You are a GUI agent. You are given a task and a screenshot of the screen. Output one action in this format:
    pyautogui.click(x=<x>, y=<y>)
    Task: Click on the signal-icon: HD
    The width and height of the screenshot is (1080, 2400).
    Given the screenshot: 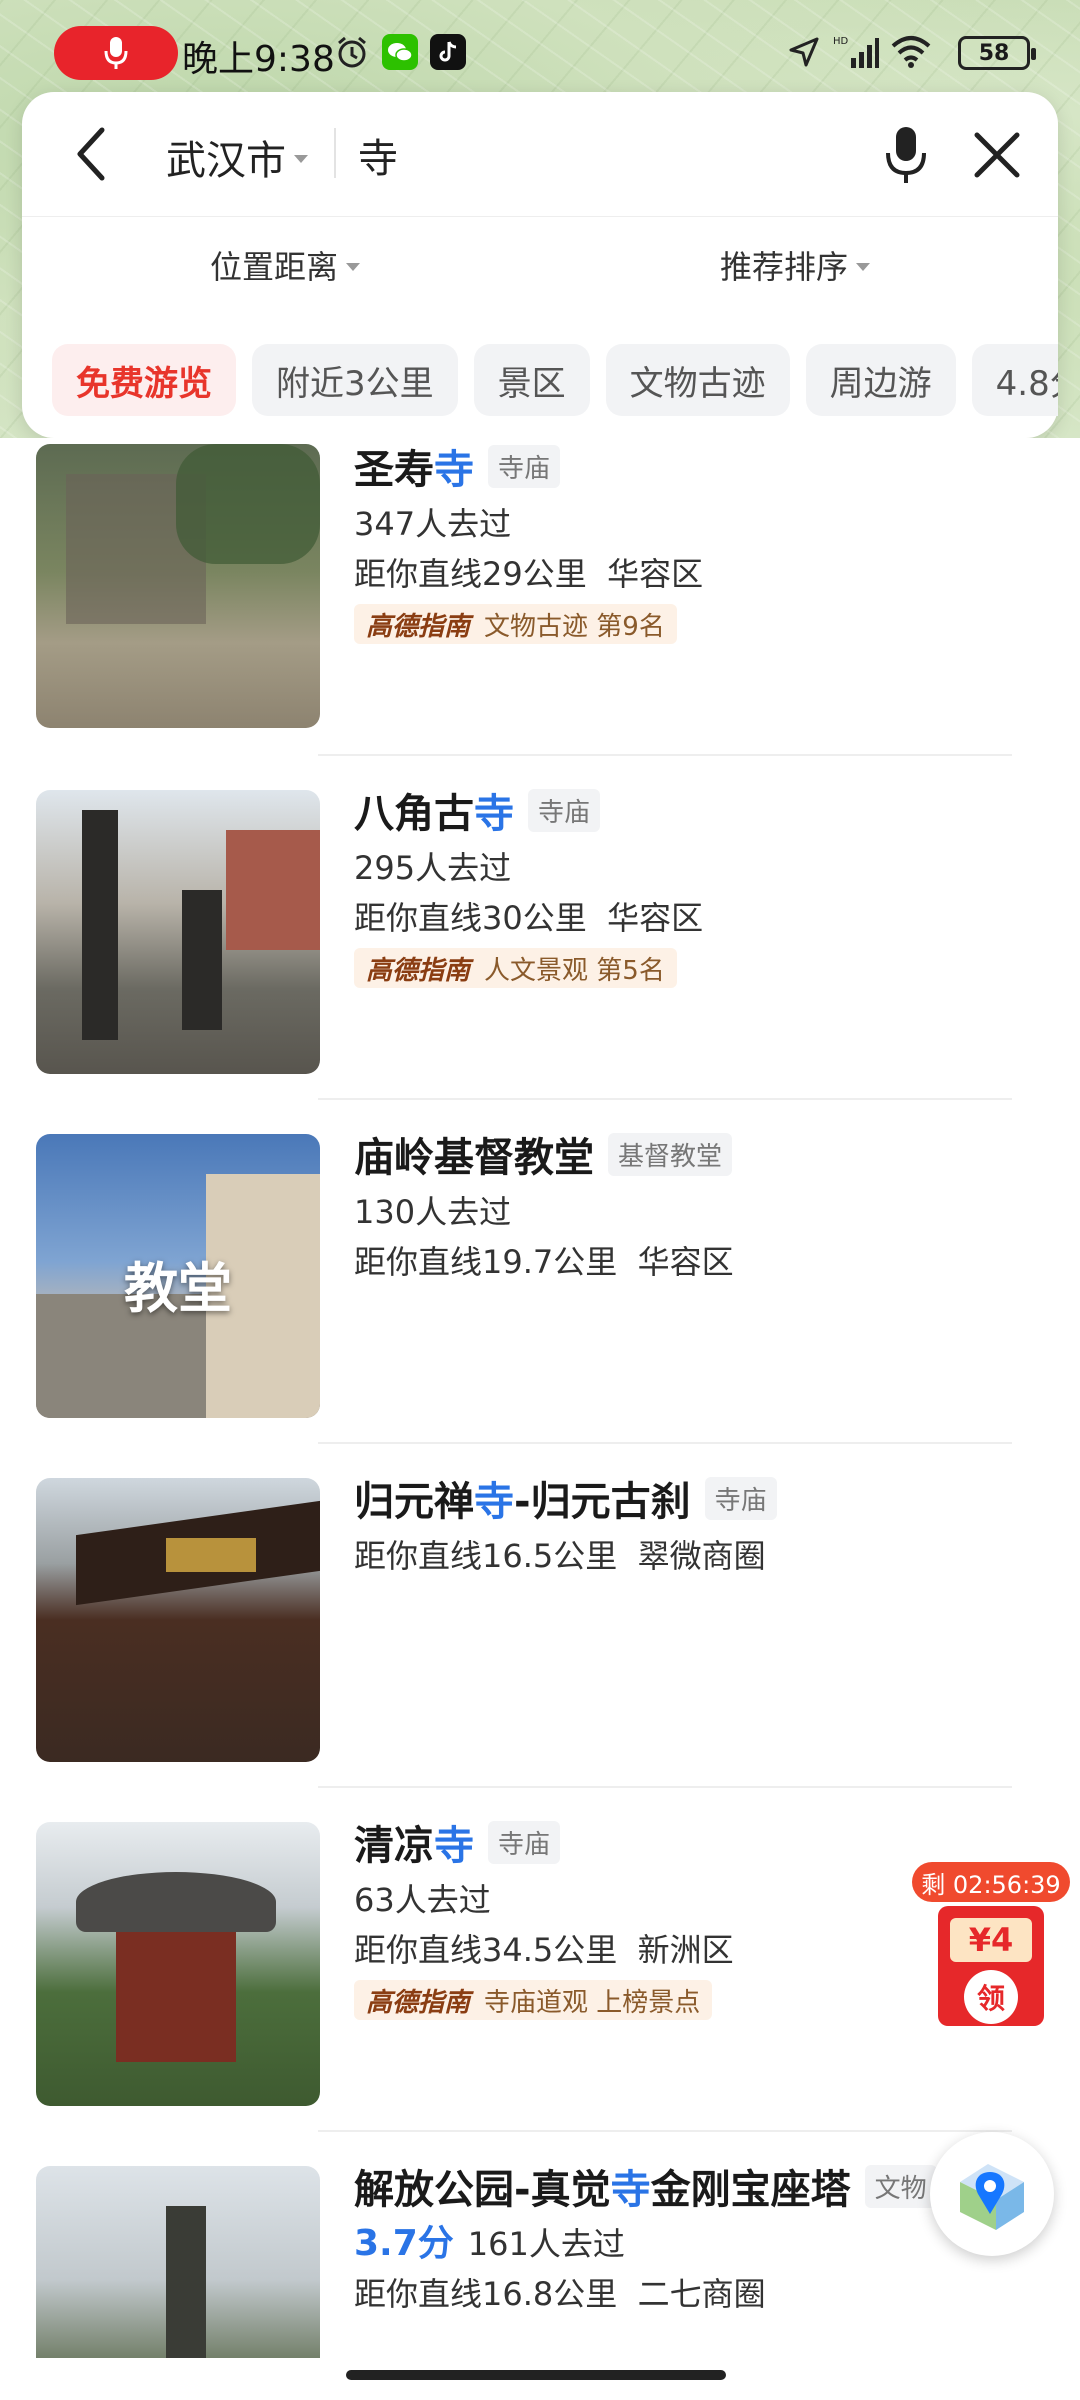 What is the action you would take?
    pyautogui.click(x=855, y=52)
    